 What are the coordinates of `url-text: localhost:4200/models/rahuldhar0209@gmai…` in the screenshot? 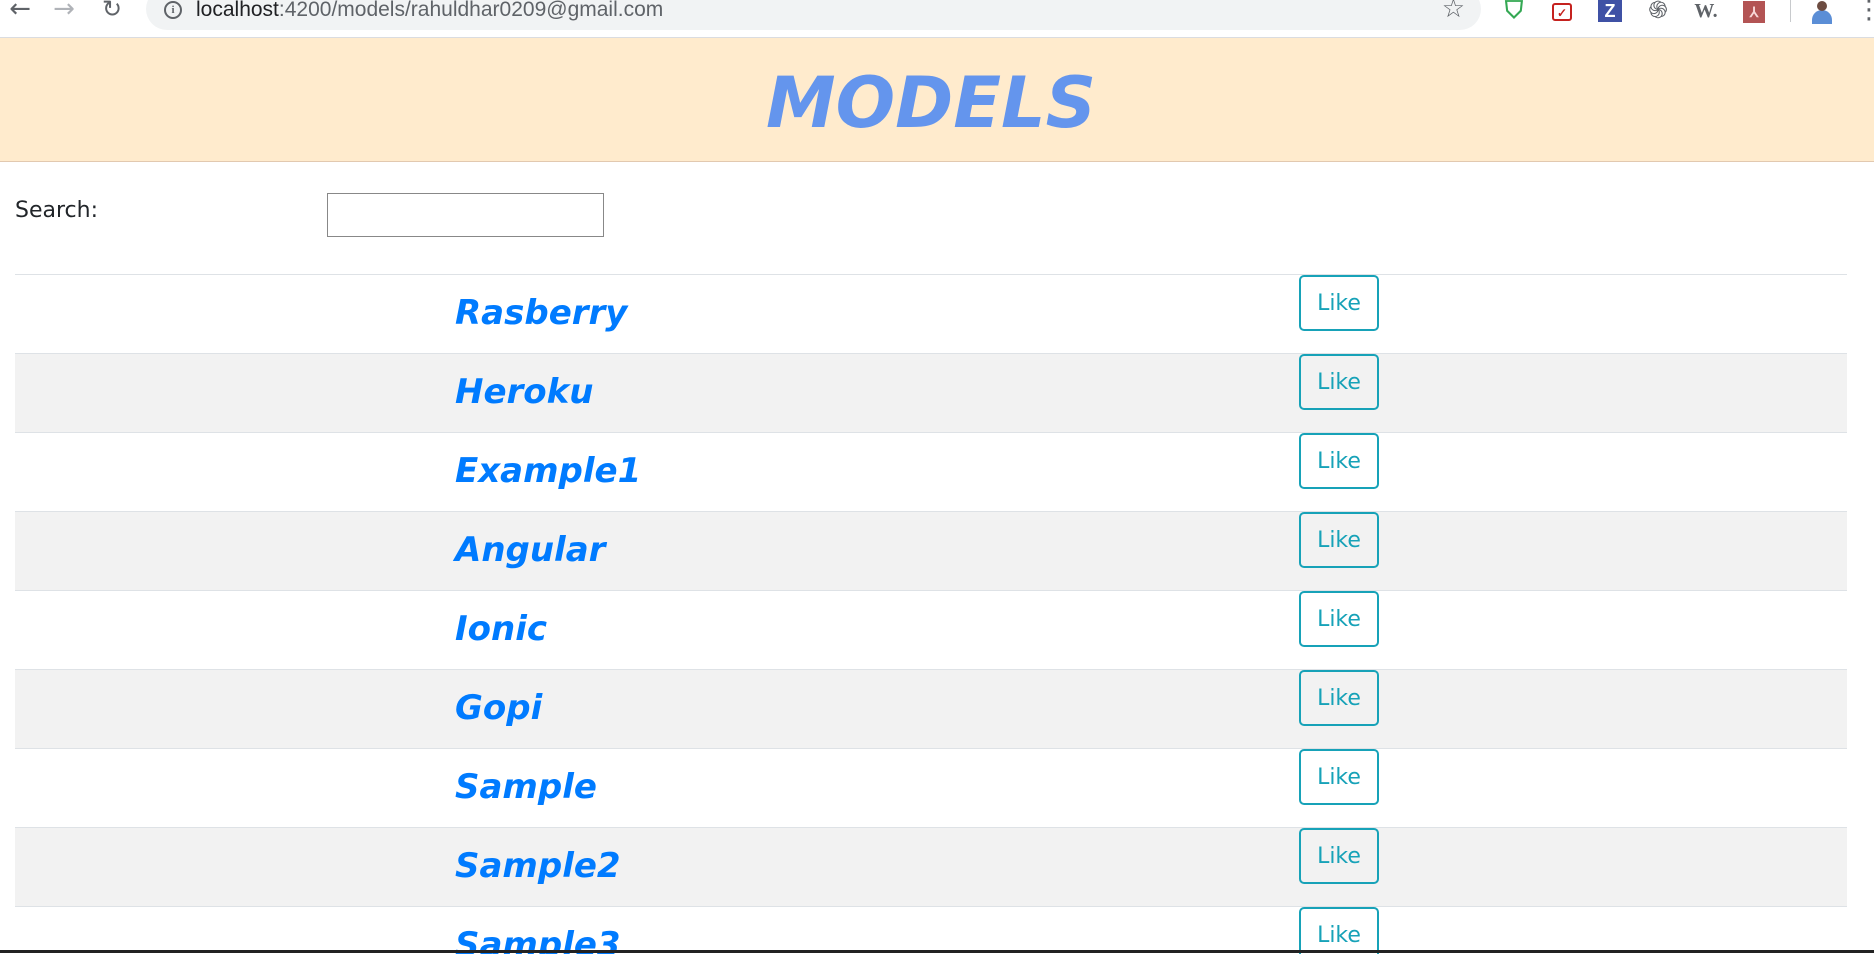 It's located at (429, 11).